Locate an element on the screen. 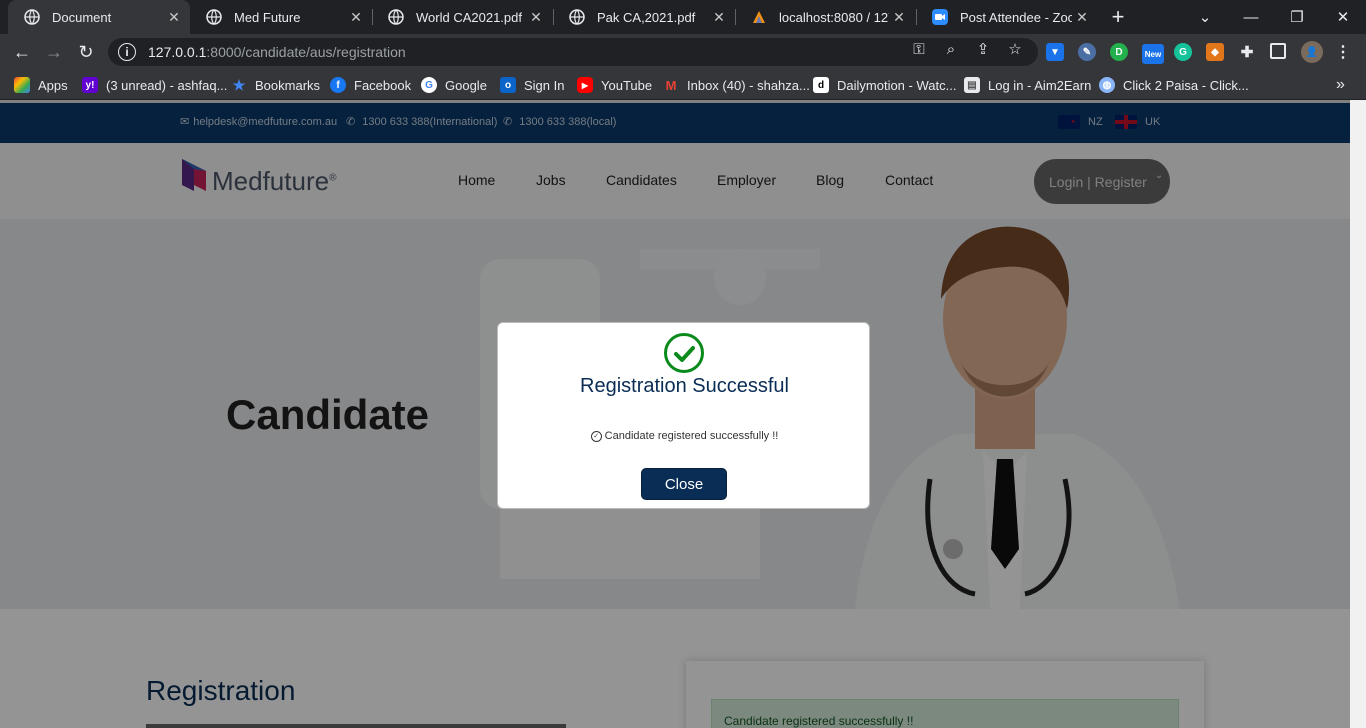 The width and height of the screenshot is (1366, 728). back-icon: ← is located at coordinates (22, 52).